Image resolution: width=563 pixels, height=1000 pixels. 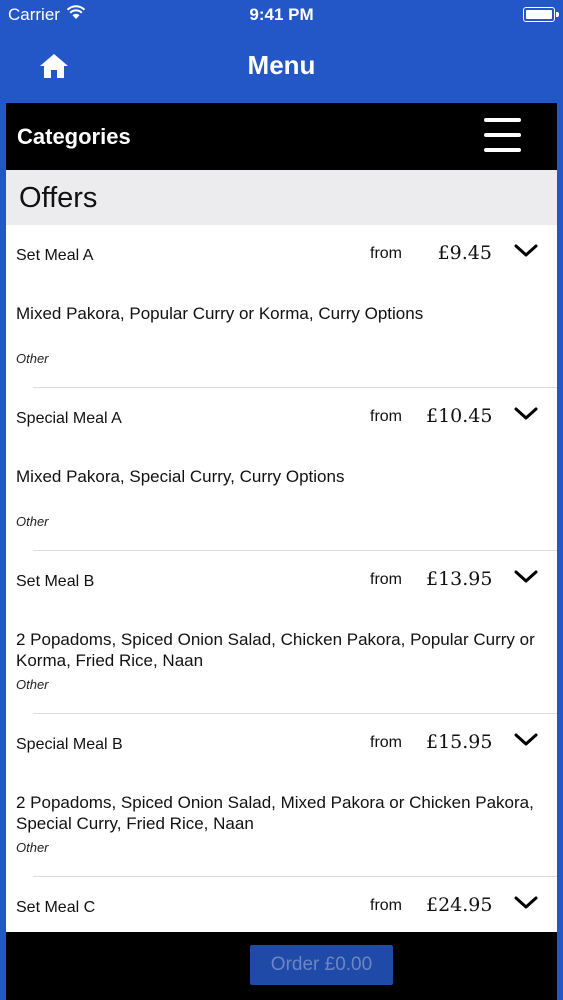 What do you see at coordinates (459, 742) in the screenshot?
I see `item-price: £15.95` at bounding box center [459, 742].